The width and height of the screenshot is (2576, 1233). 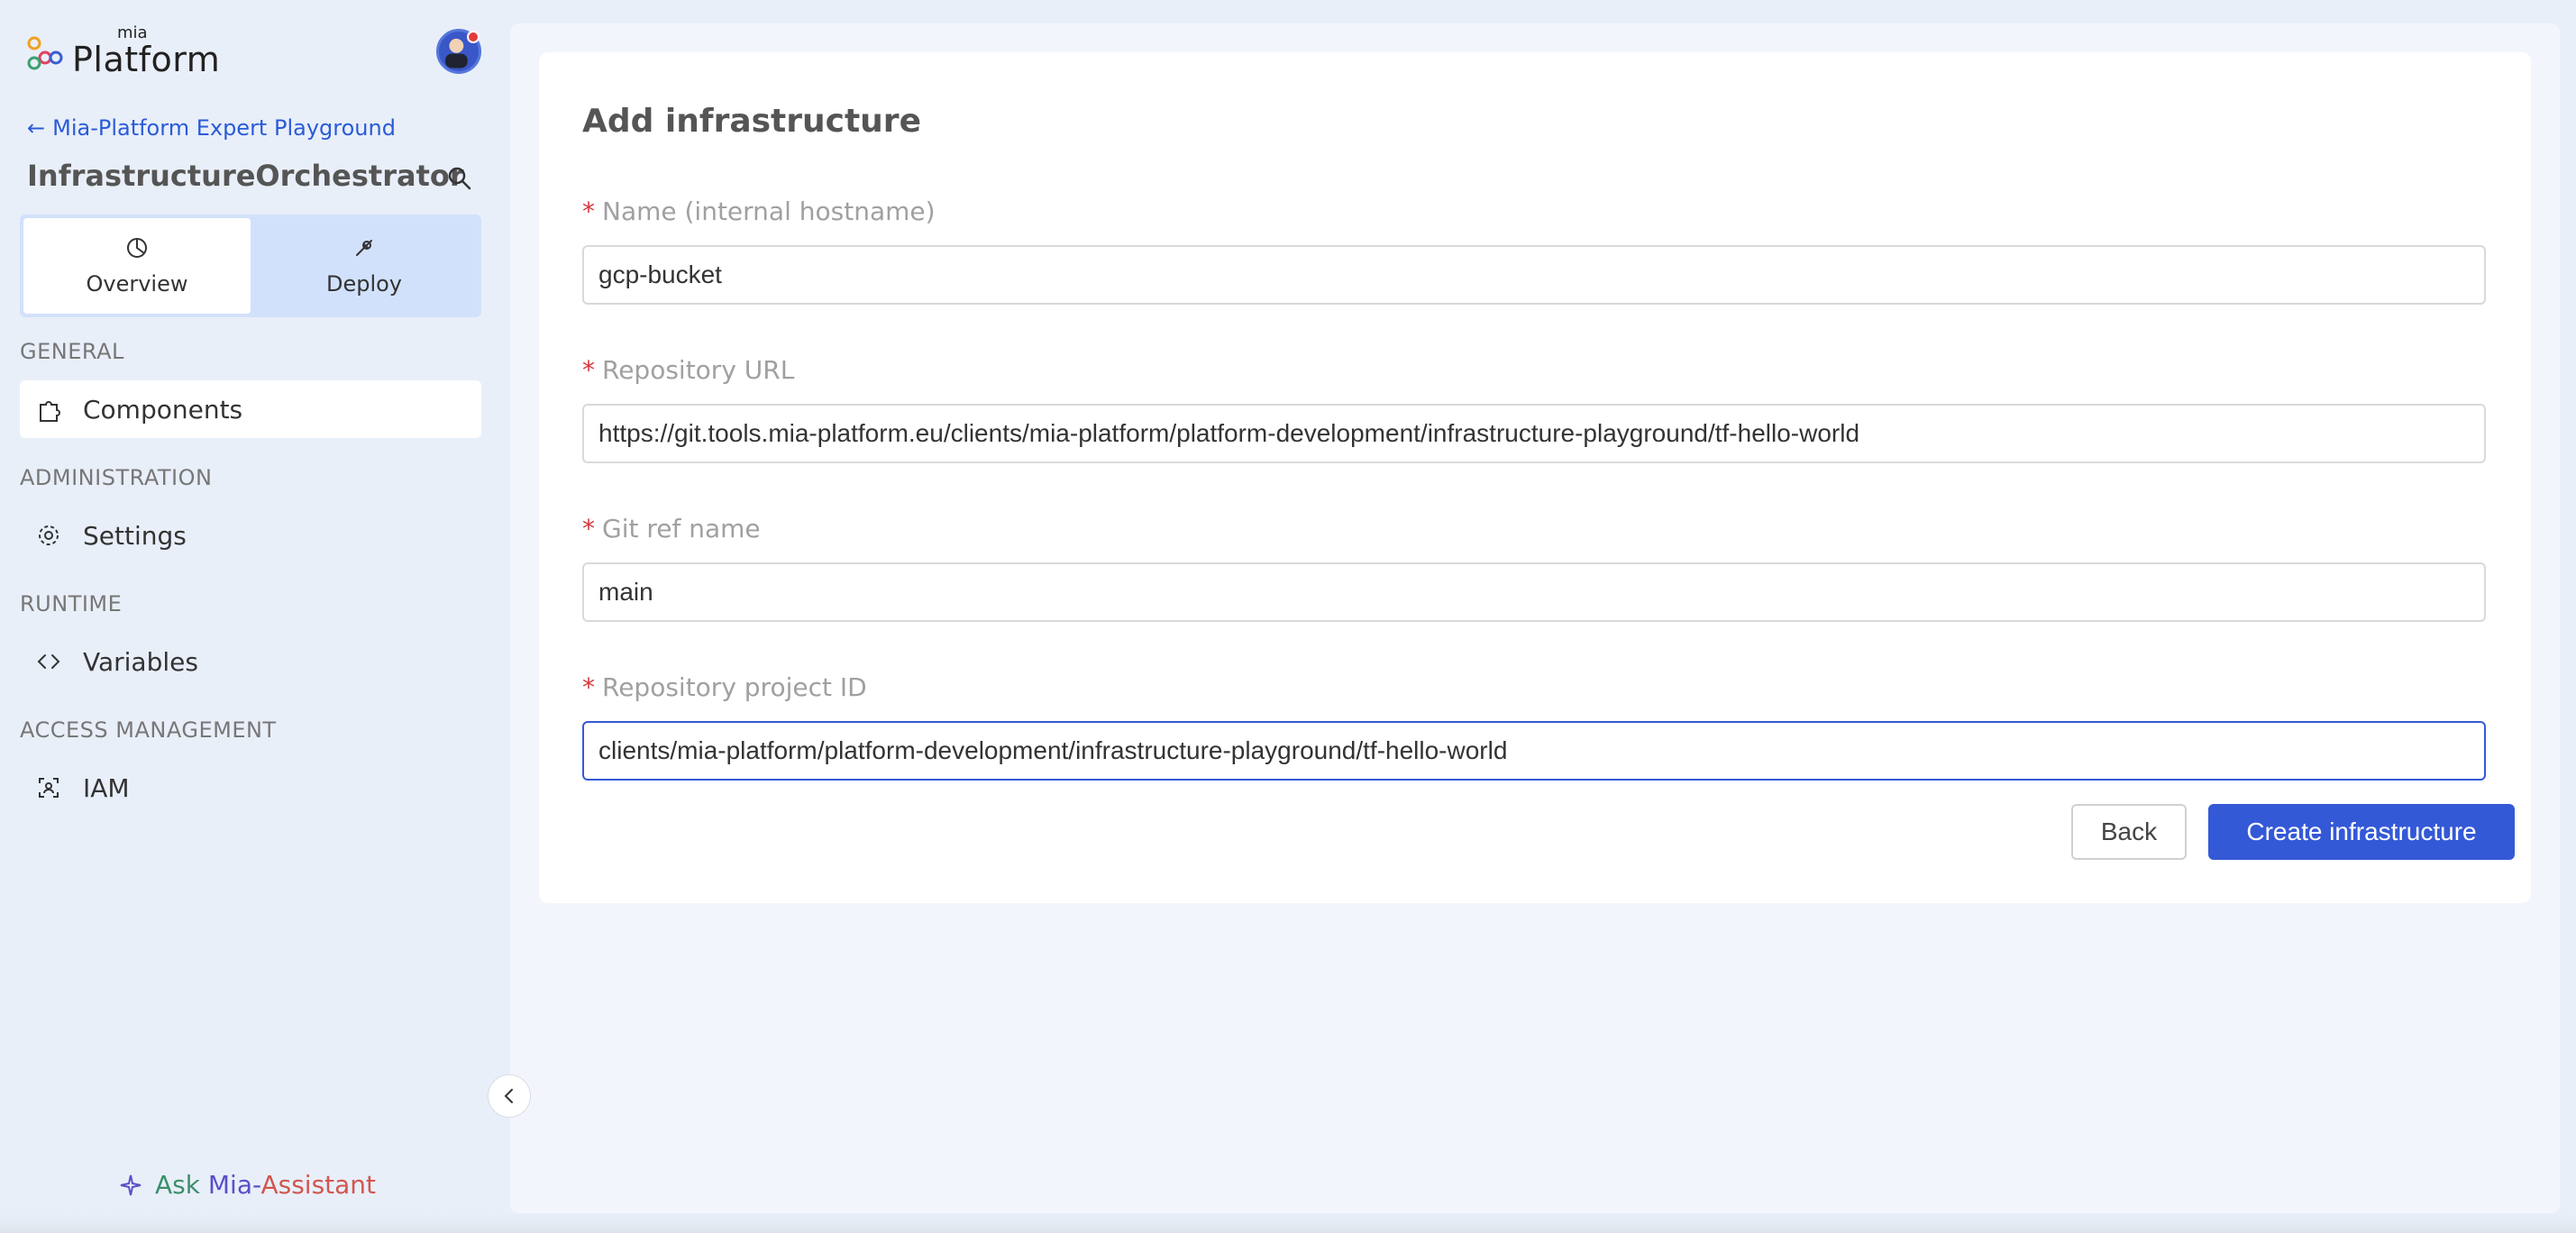 I want to click on logo-big-text: Platform, so click(x=146, y=59).